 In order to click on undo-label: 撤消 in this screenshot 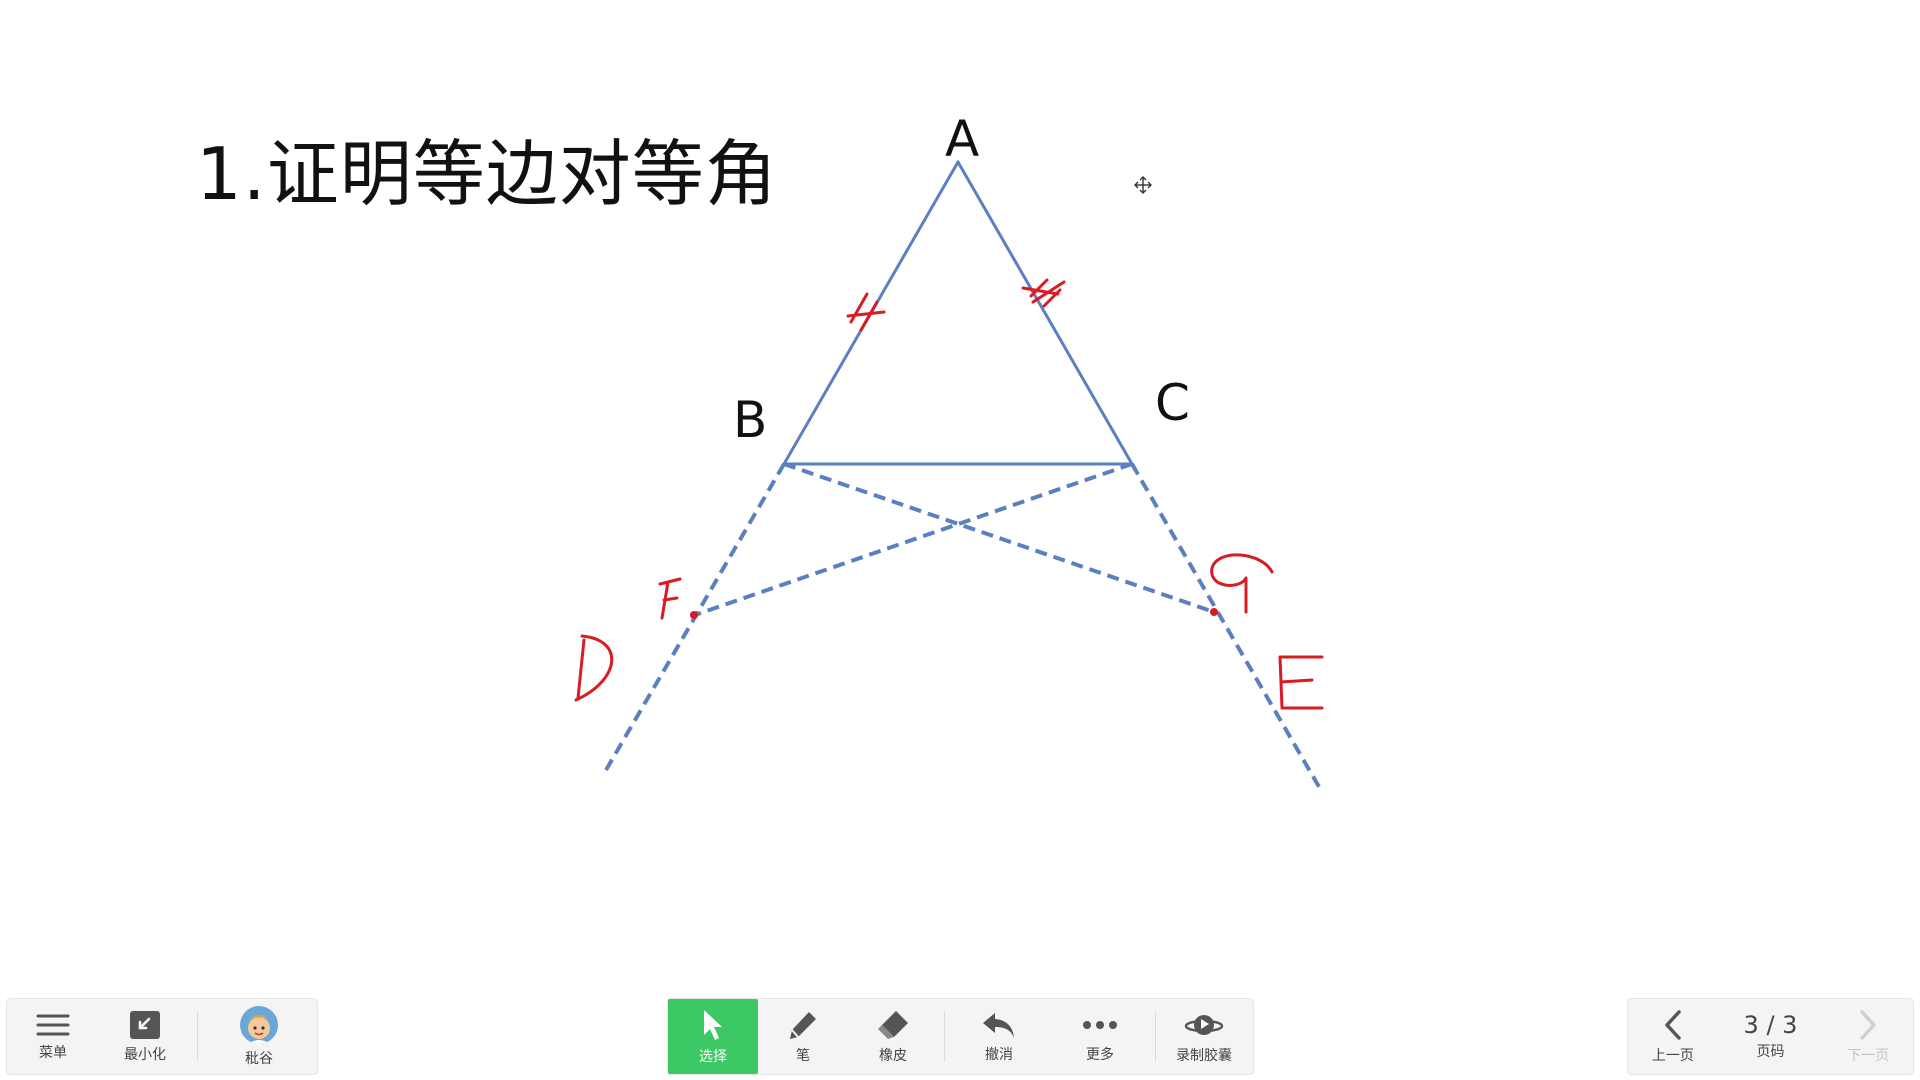, I will do `click(999, 1054)`.